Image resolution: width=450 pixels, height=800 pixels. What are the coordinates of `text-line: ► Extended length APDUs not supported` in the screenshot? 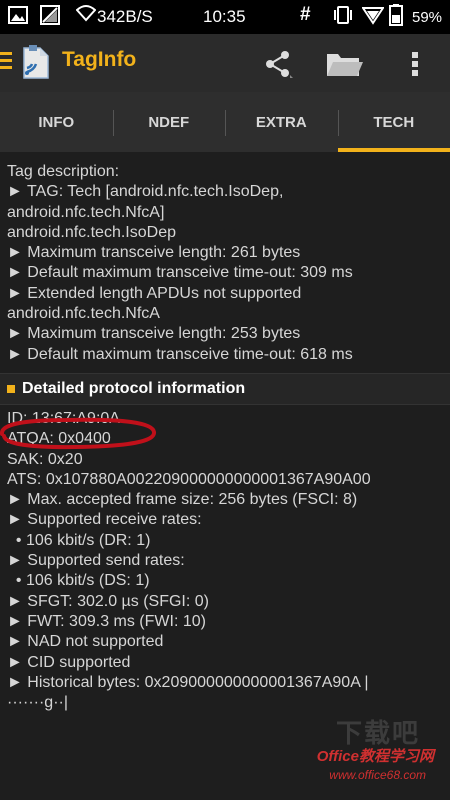 It's located at (154, 293).